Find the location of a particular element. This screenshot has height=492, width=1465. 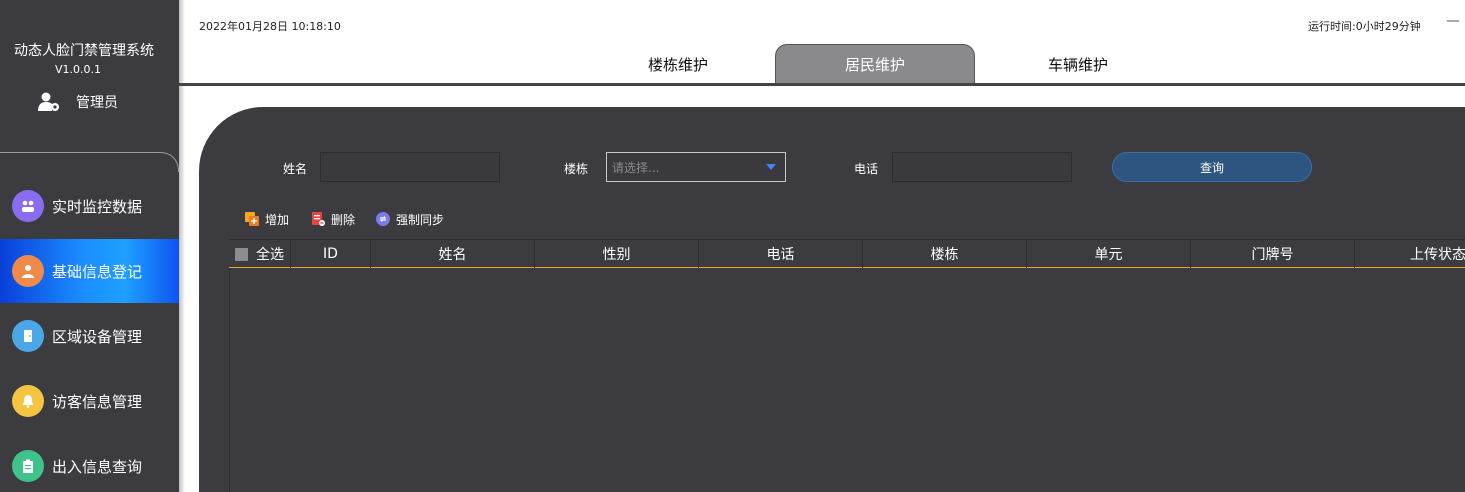

user-info: 管理员 is located at coordinates (78, 102).